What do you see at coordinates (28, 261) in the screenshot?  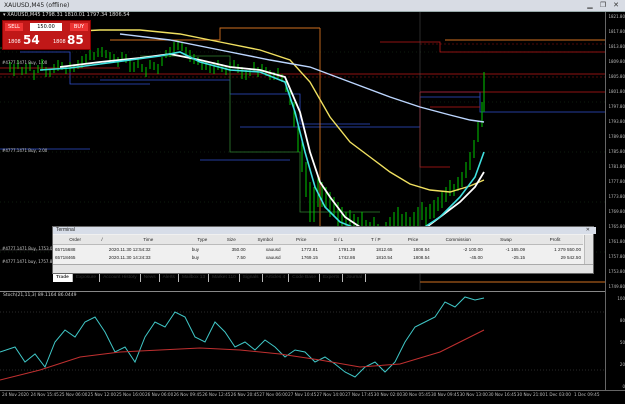 I see `line-label-d: #4777.1471 buy, 1757.80` at bounding box center [28, 261].